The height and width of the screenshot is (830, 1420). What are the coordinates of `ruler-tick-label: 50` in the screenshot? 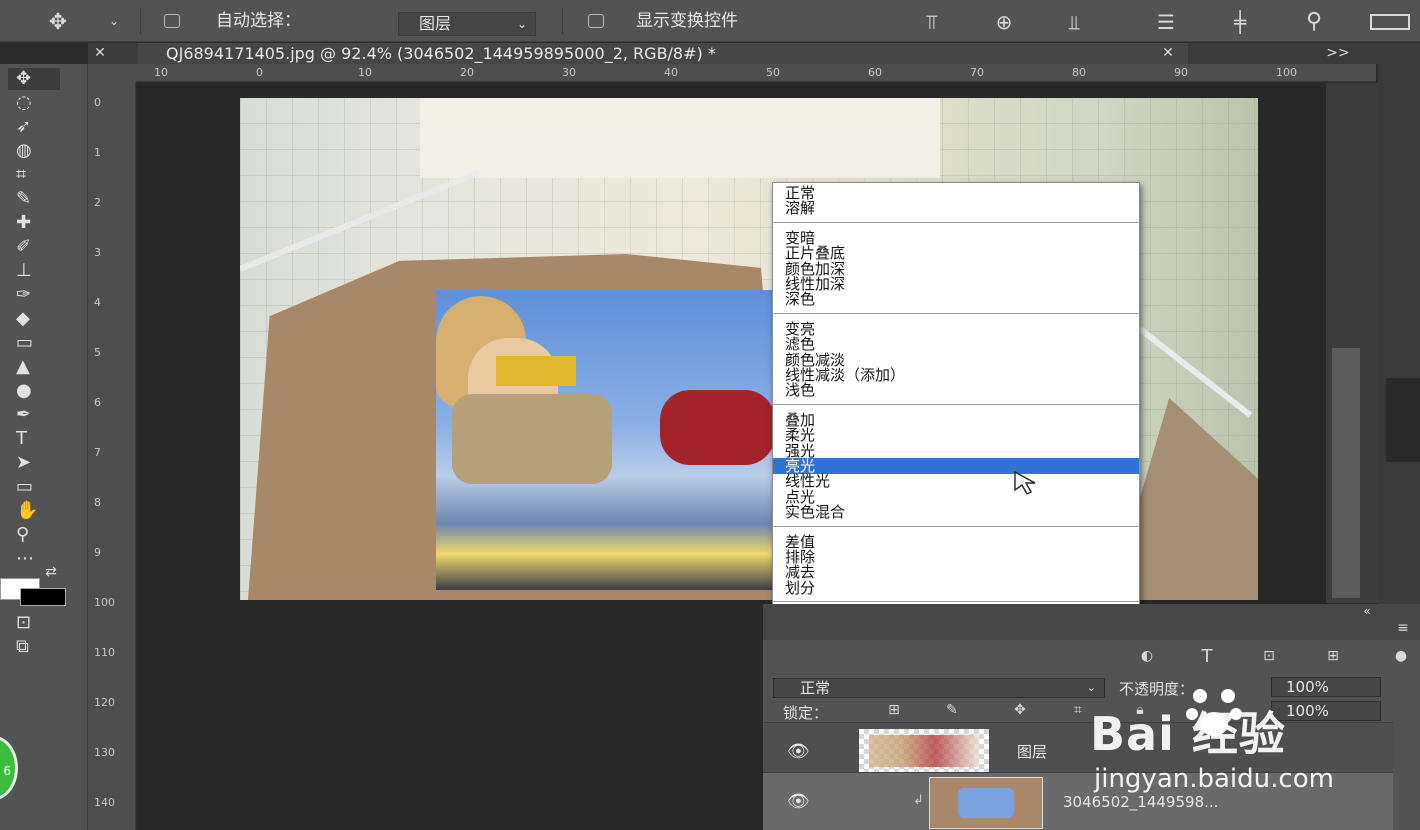 It's located at (773, 72).